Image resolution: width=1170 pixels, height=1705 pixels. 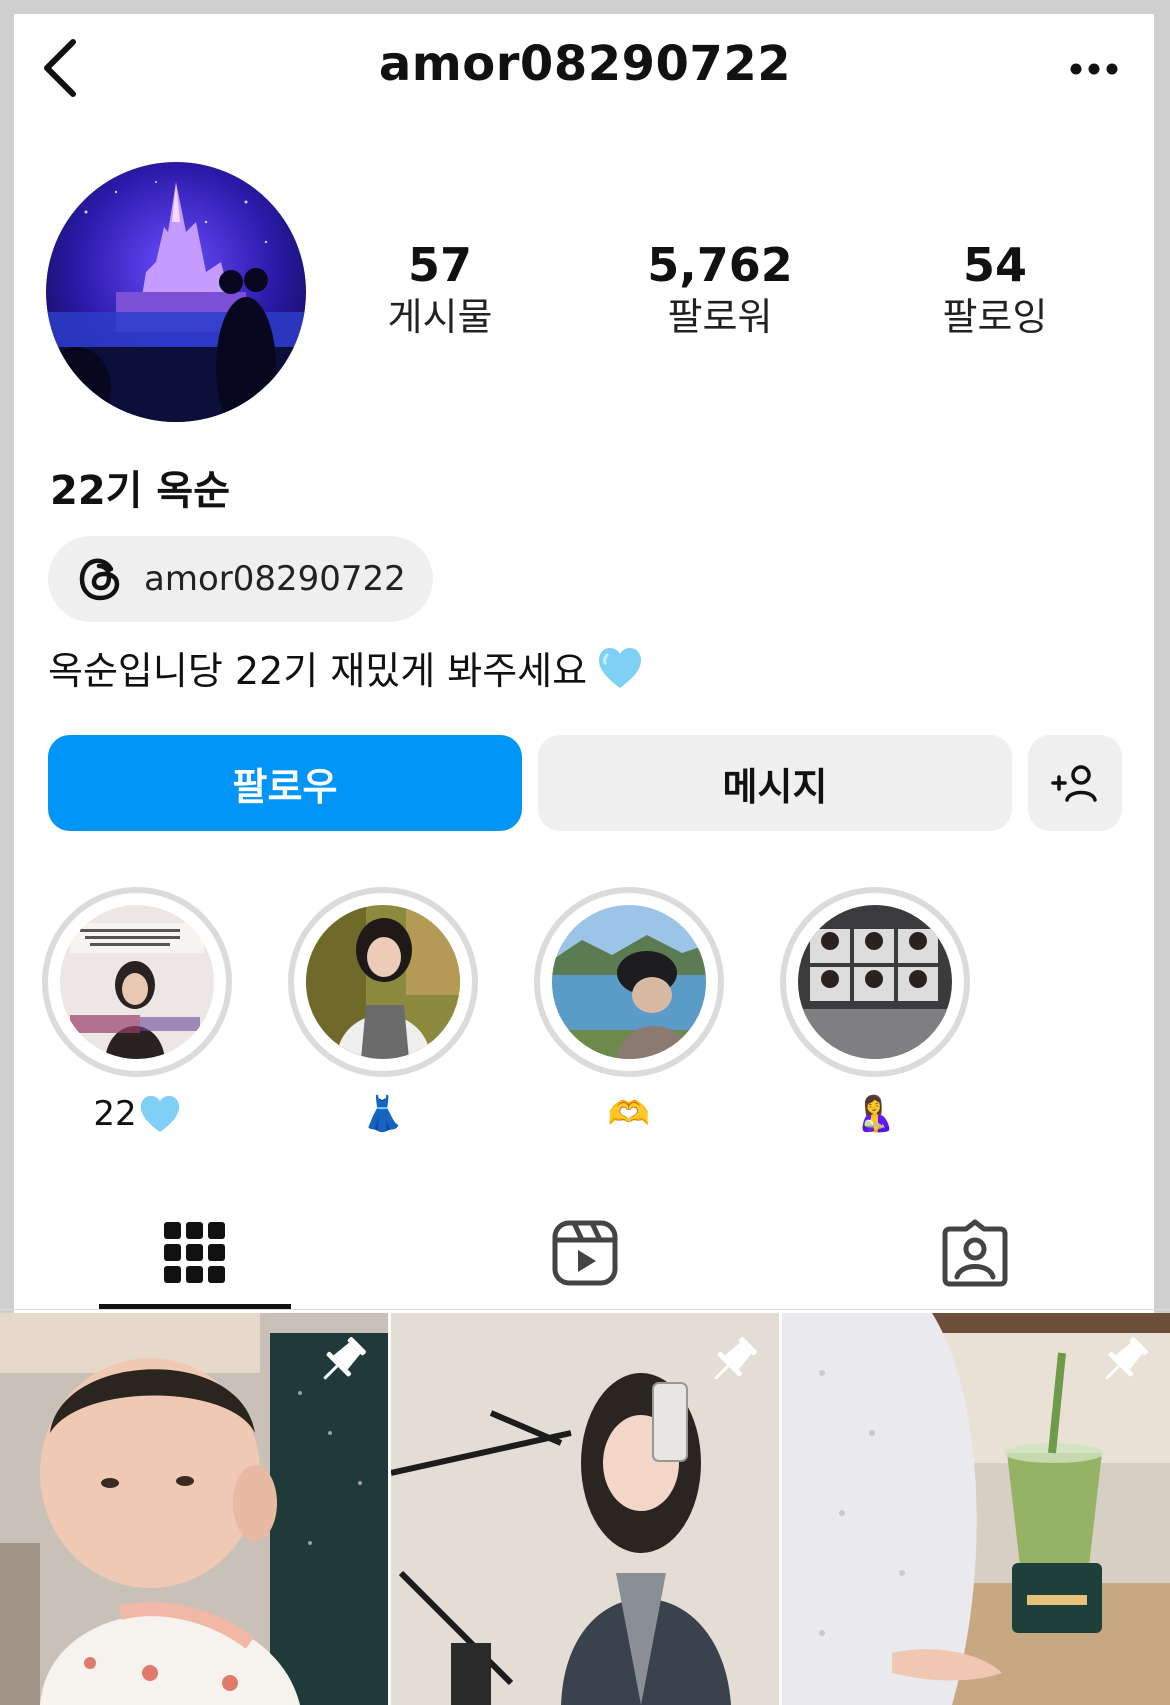 I want to click on highlight-item: 🫶, so click(x=629, y=1012).